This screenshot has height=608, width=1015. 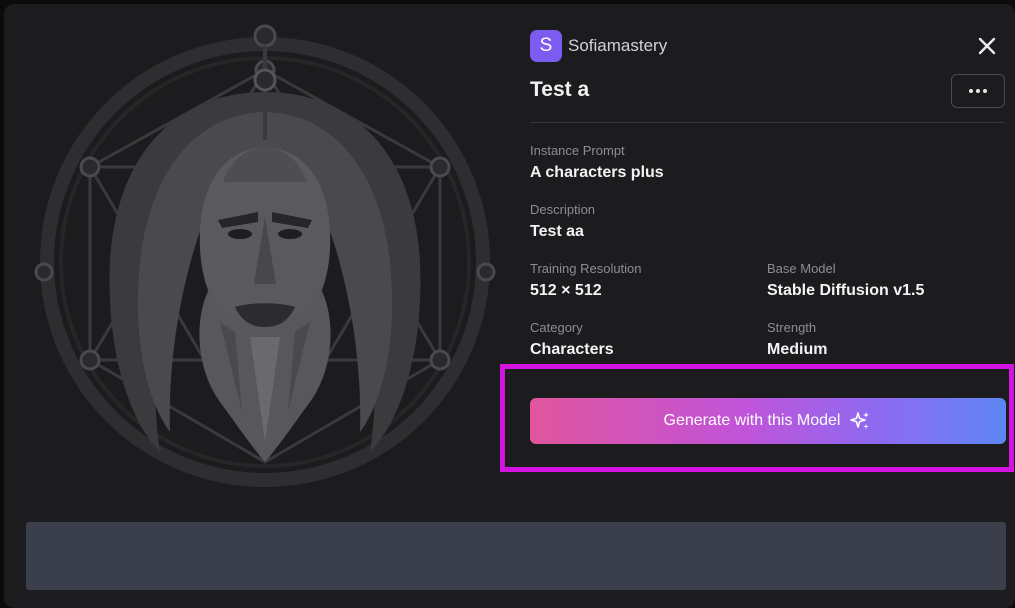 What do you see at coordinates (597, 163) in the screenshot?
I see `instance-prompt-field: Instance Prompt A characters plus` at bounding box center [597, 163].